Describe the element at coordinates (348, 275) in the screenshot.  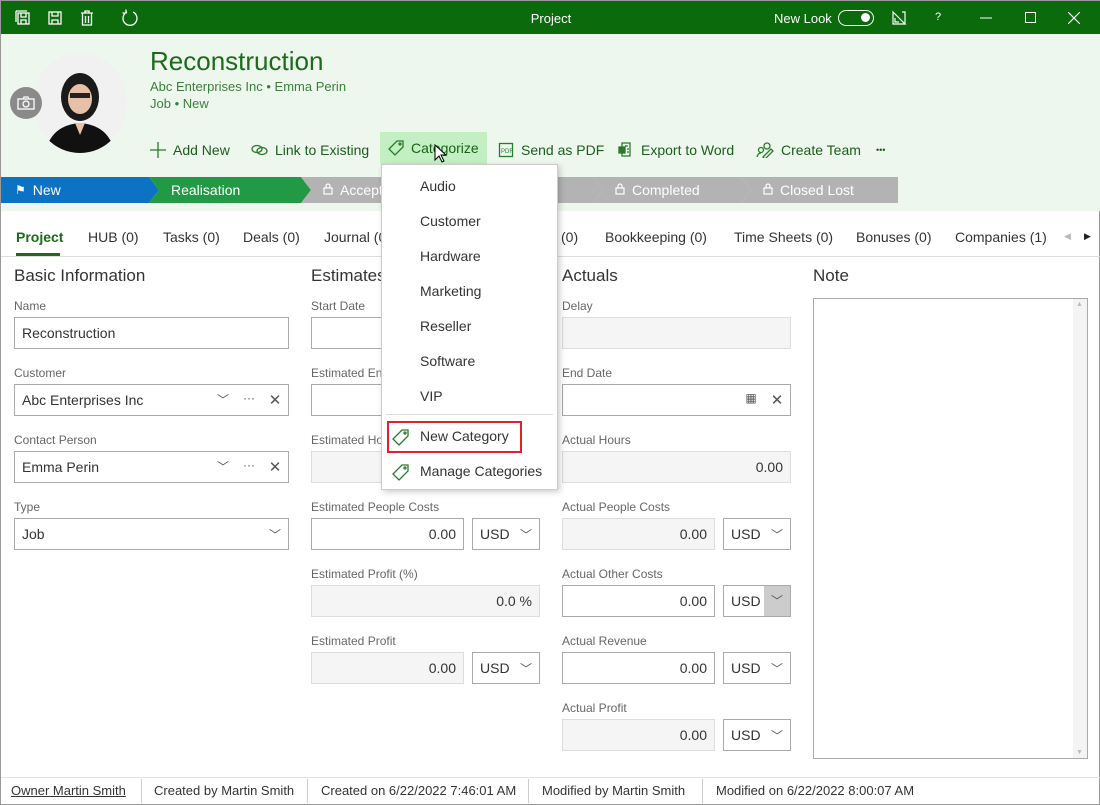
I see `estimates-heading: Estimates` at that location.